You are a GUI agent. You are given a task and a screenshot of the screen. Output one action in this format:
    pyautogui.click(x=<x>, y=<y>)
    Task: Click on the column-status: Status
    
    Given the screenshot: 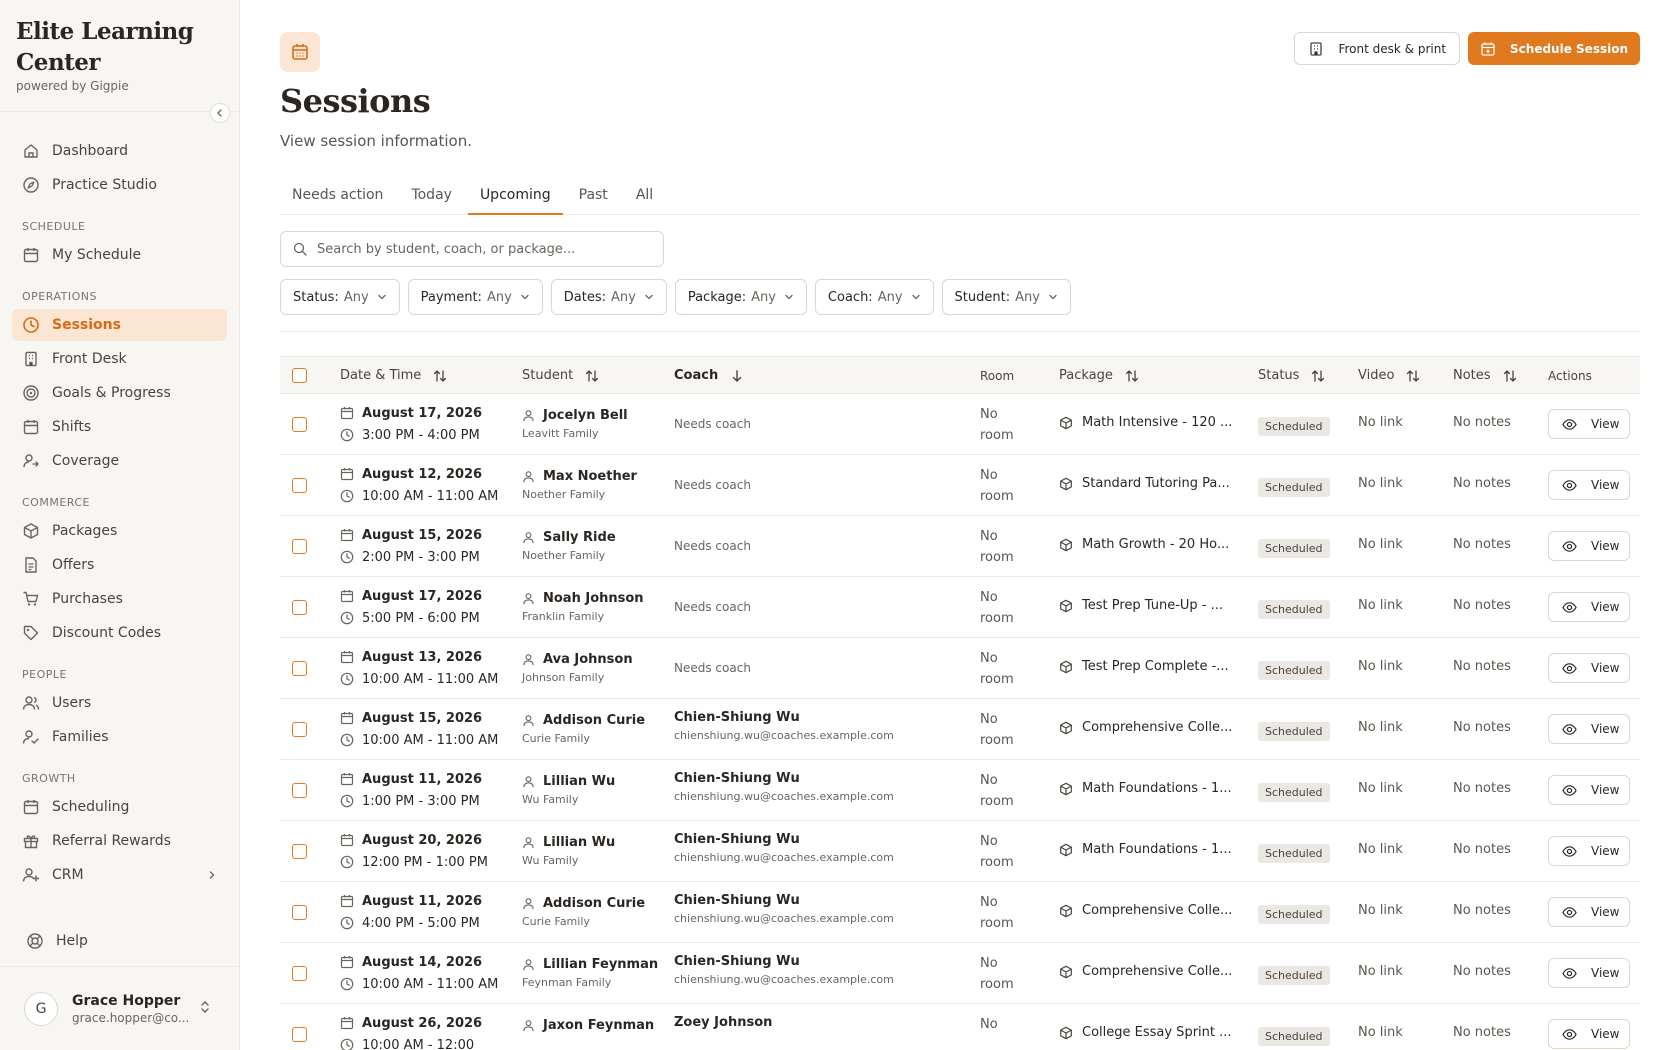 What is the action you would take?
    pyautogui.click(x=1291, y=375)
    